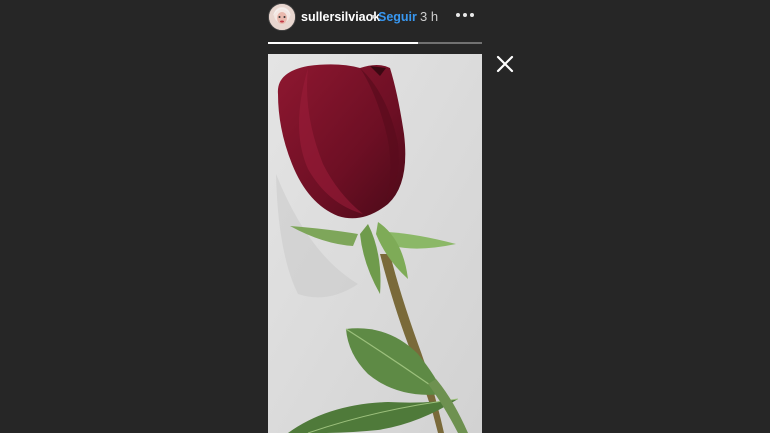  I want to click on username-link: sullersilviaok, so click(340, 17).